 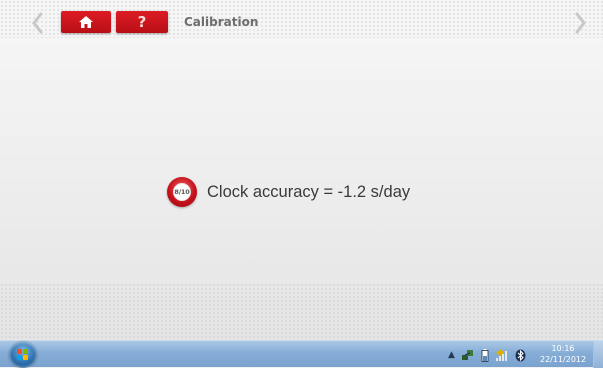 I want to click on forward-arrow-button, so click(x=581, y=24).